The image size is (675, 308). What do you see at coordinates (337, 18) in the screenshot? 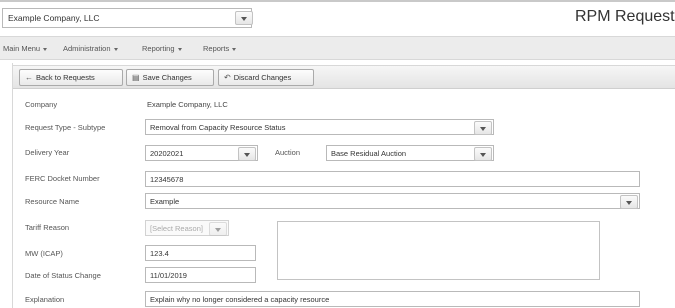
I see `top-bar: Example Company, LLC RPM Request` at bounding box center [337, 18].